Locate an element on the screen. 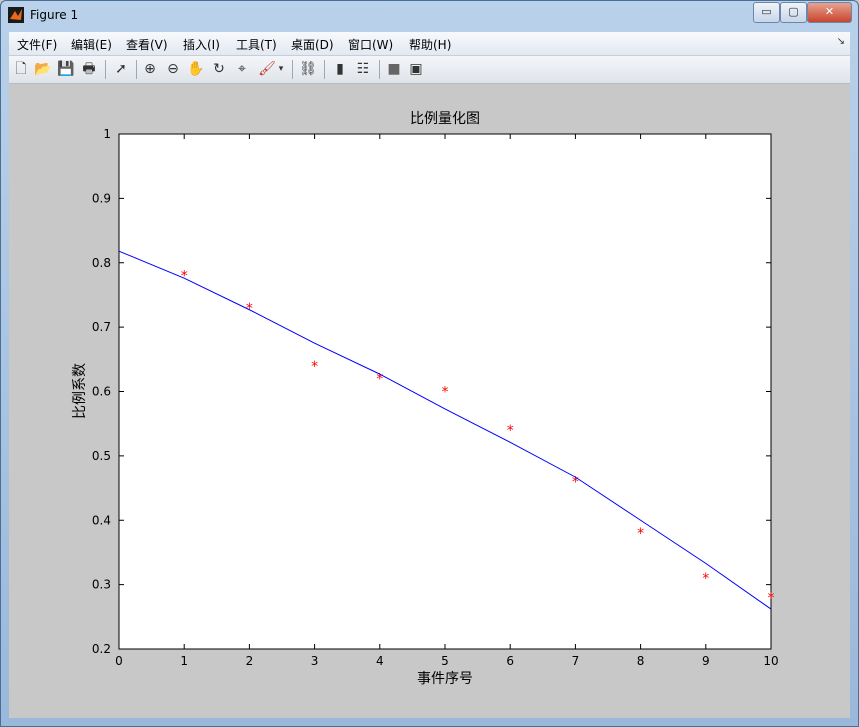  legend-icon: ☷ is located at coordinates (363, 69).